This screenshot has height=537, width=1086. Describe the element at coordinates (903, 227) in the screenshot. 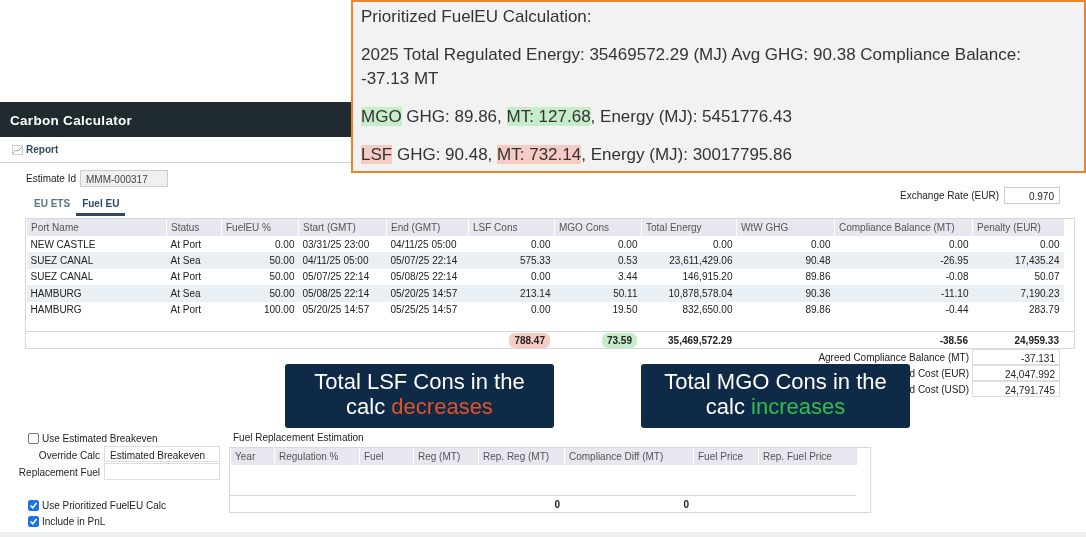

I see `column-header: Compliance Balance (MT)` at that location.